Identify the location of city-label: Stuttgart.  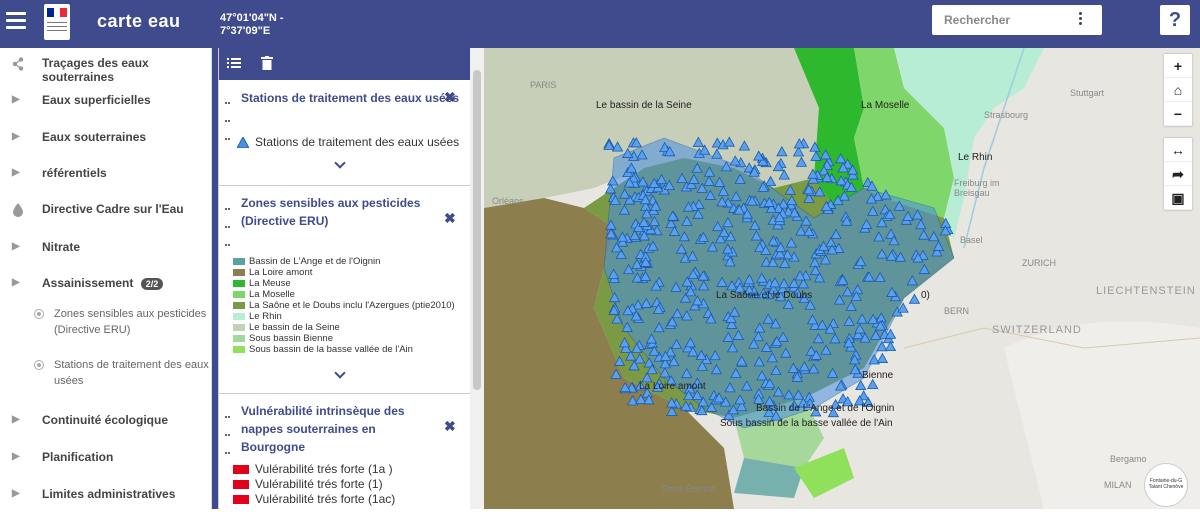
(1087, 93).